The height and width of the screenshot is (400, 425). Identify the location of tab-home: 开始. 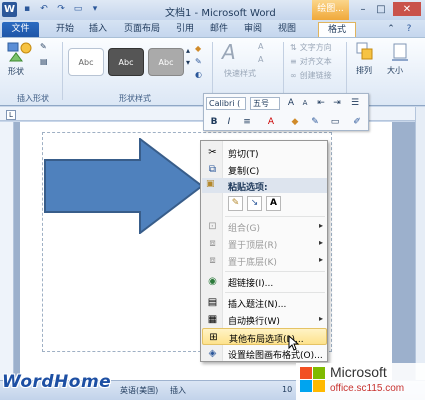
(65, 29).